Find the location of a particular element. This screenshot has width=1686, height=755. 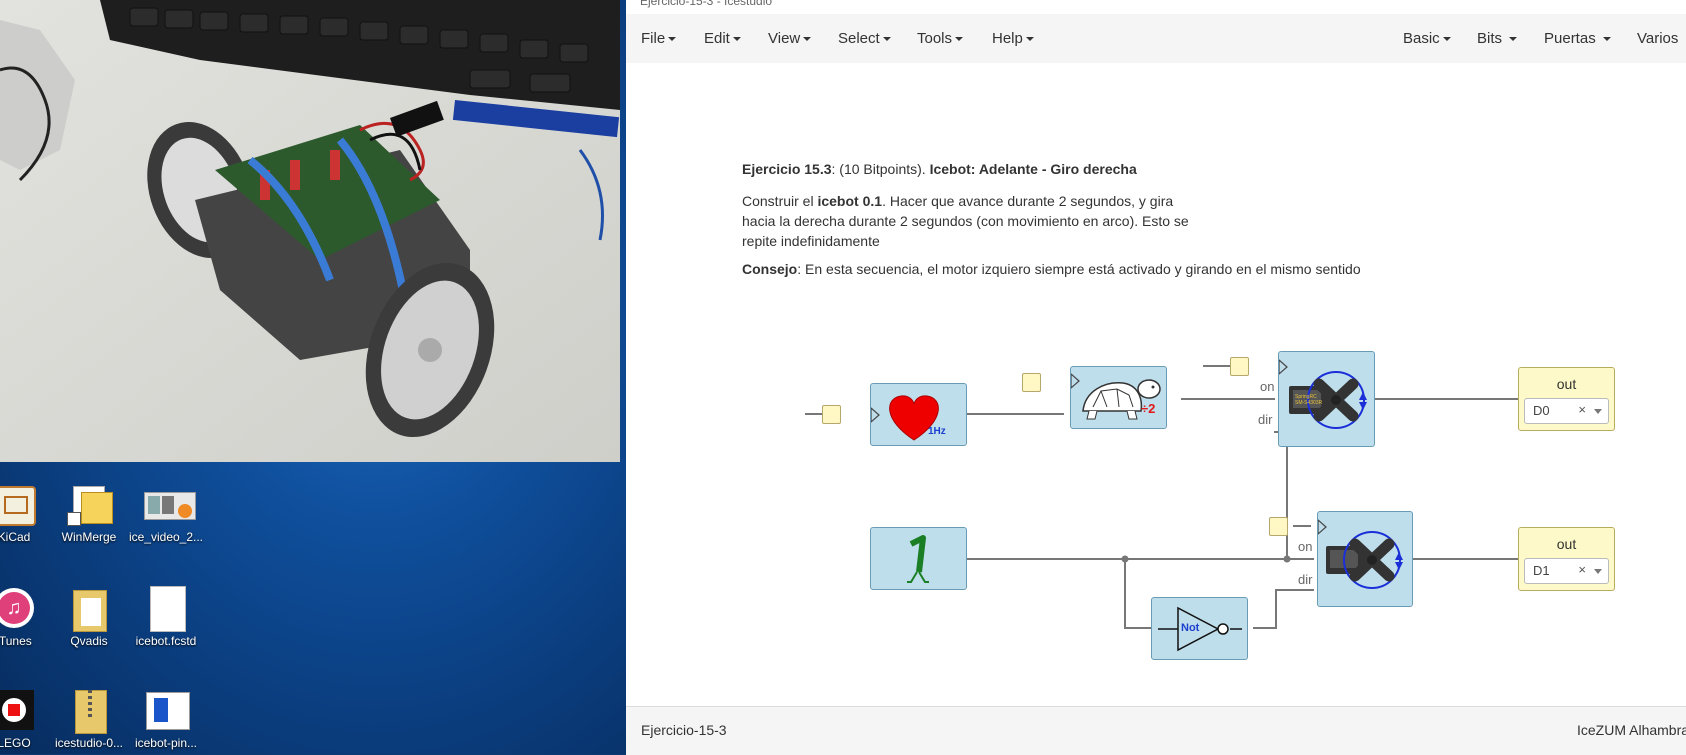

menu-label: View is located at coordinates (784, 38).